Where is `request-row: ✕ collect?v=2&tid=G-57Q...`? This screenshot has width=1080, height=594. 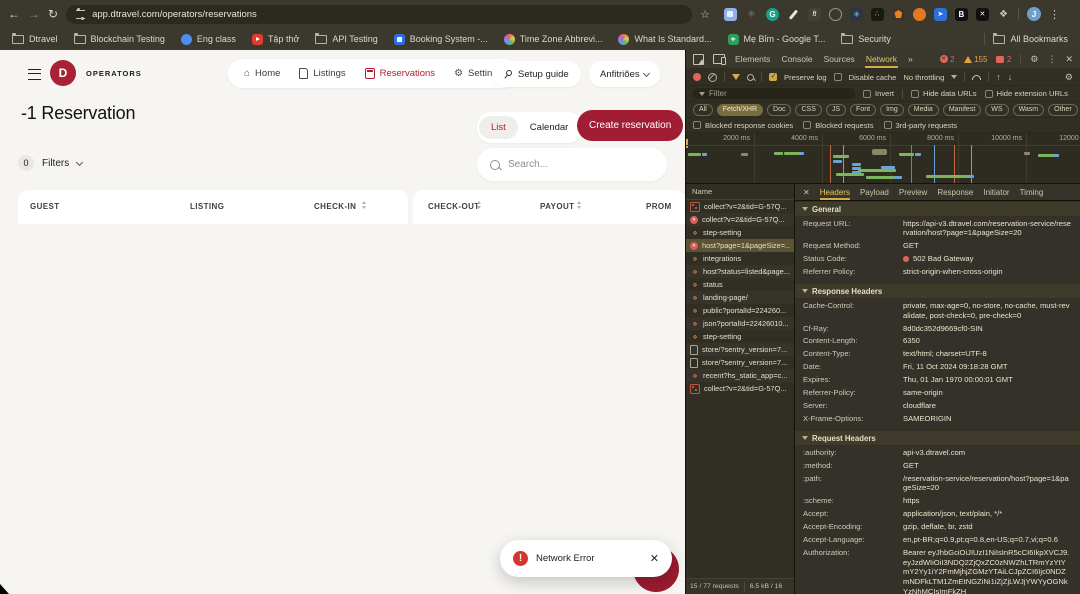 request-row: ✕ collect?v=2&tid=G-57Q... is located at coordinates (740, 219).